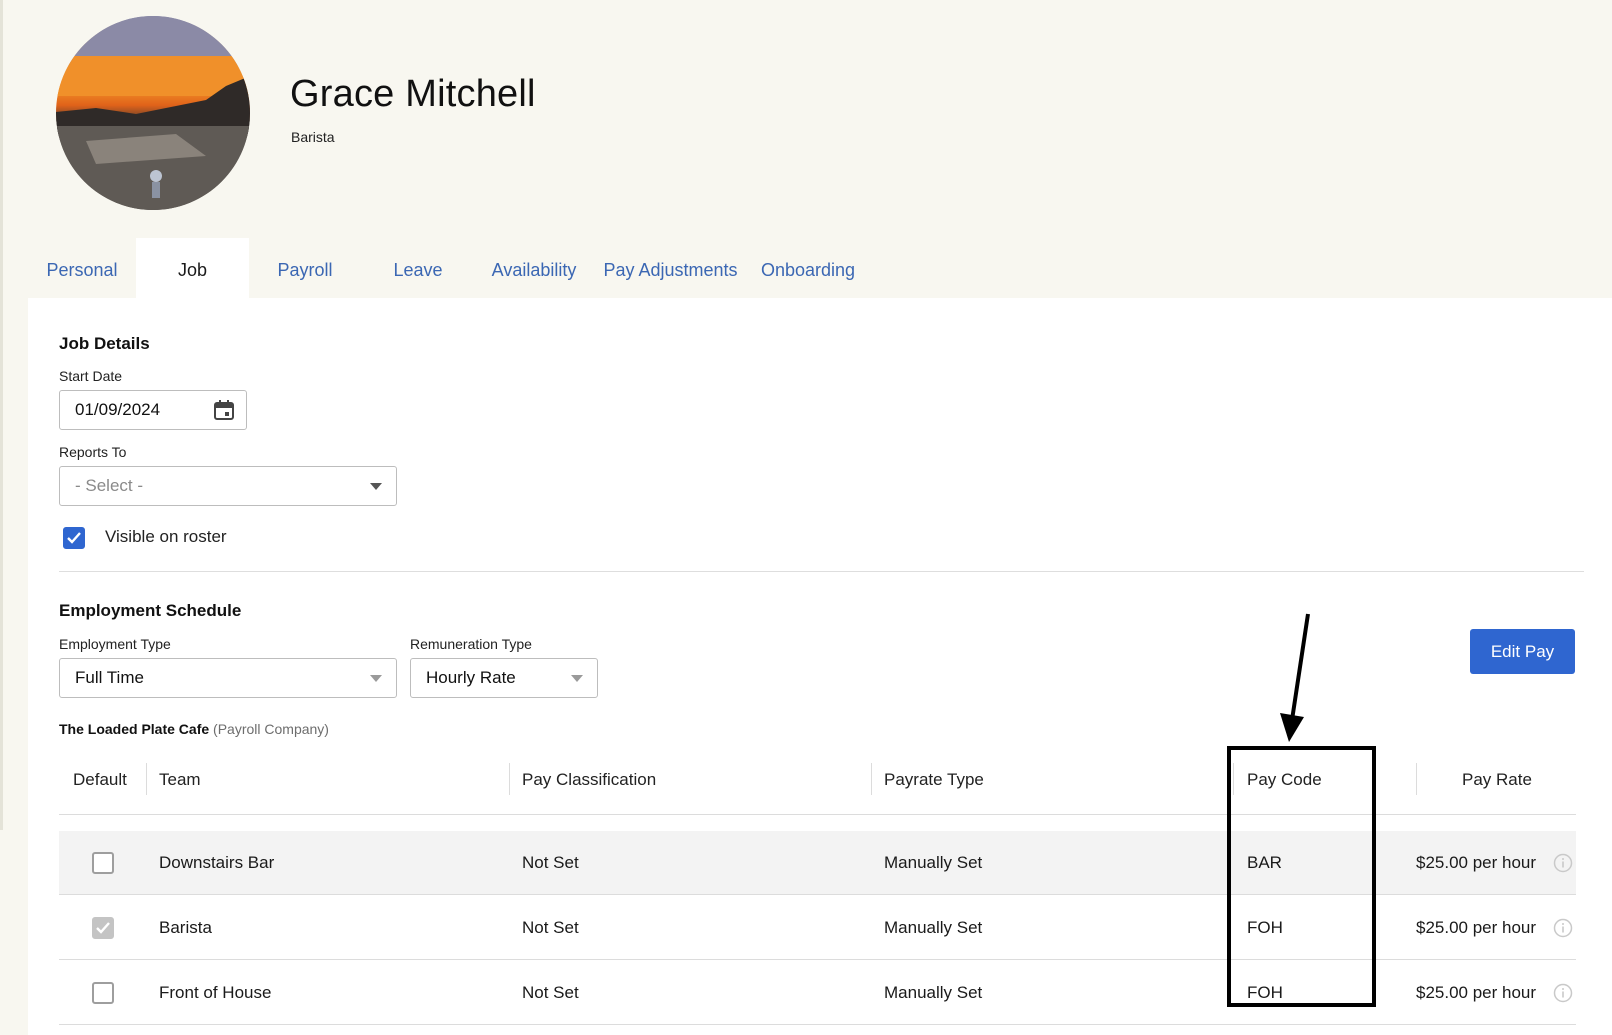 Image resolution: width=1612 pixels, height=1035 pixels. What do you see at coordinates (228, 678) in the screenshot?
I see `employment-type-select: Full Time` at bounding box center [228, 678].